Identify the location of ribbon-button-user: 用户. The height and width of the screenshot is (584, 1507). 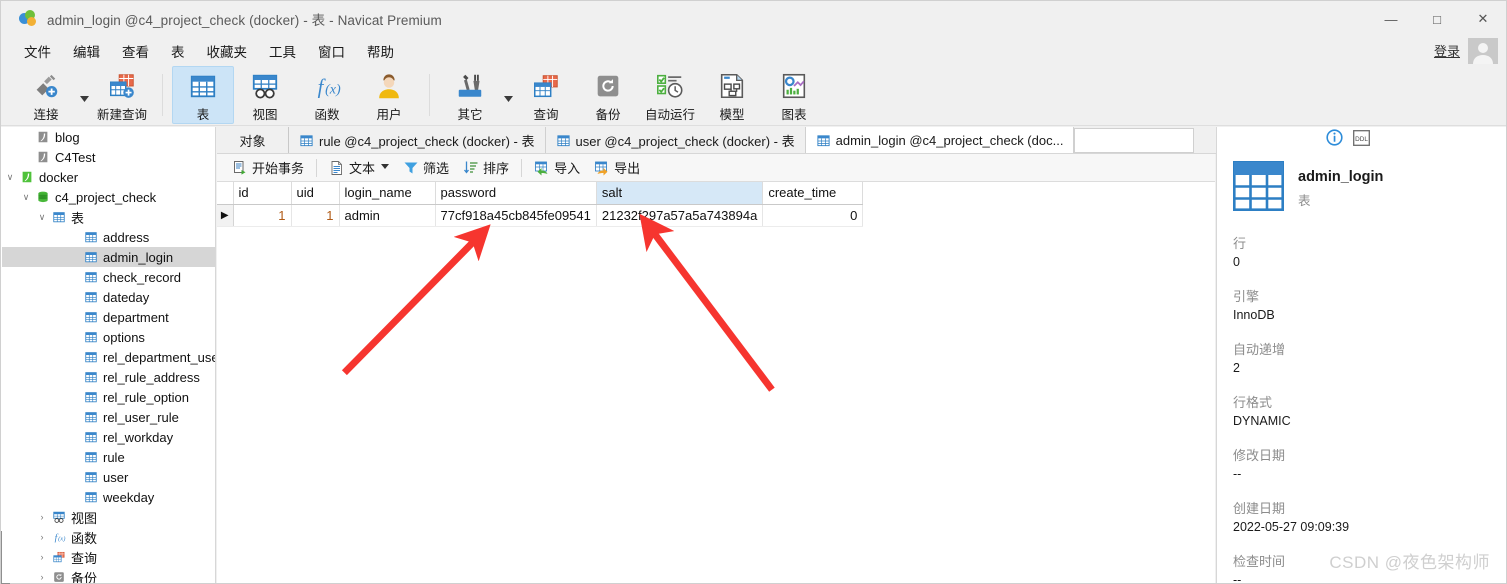
(389, 95).